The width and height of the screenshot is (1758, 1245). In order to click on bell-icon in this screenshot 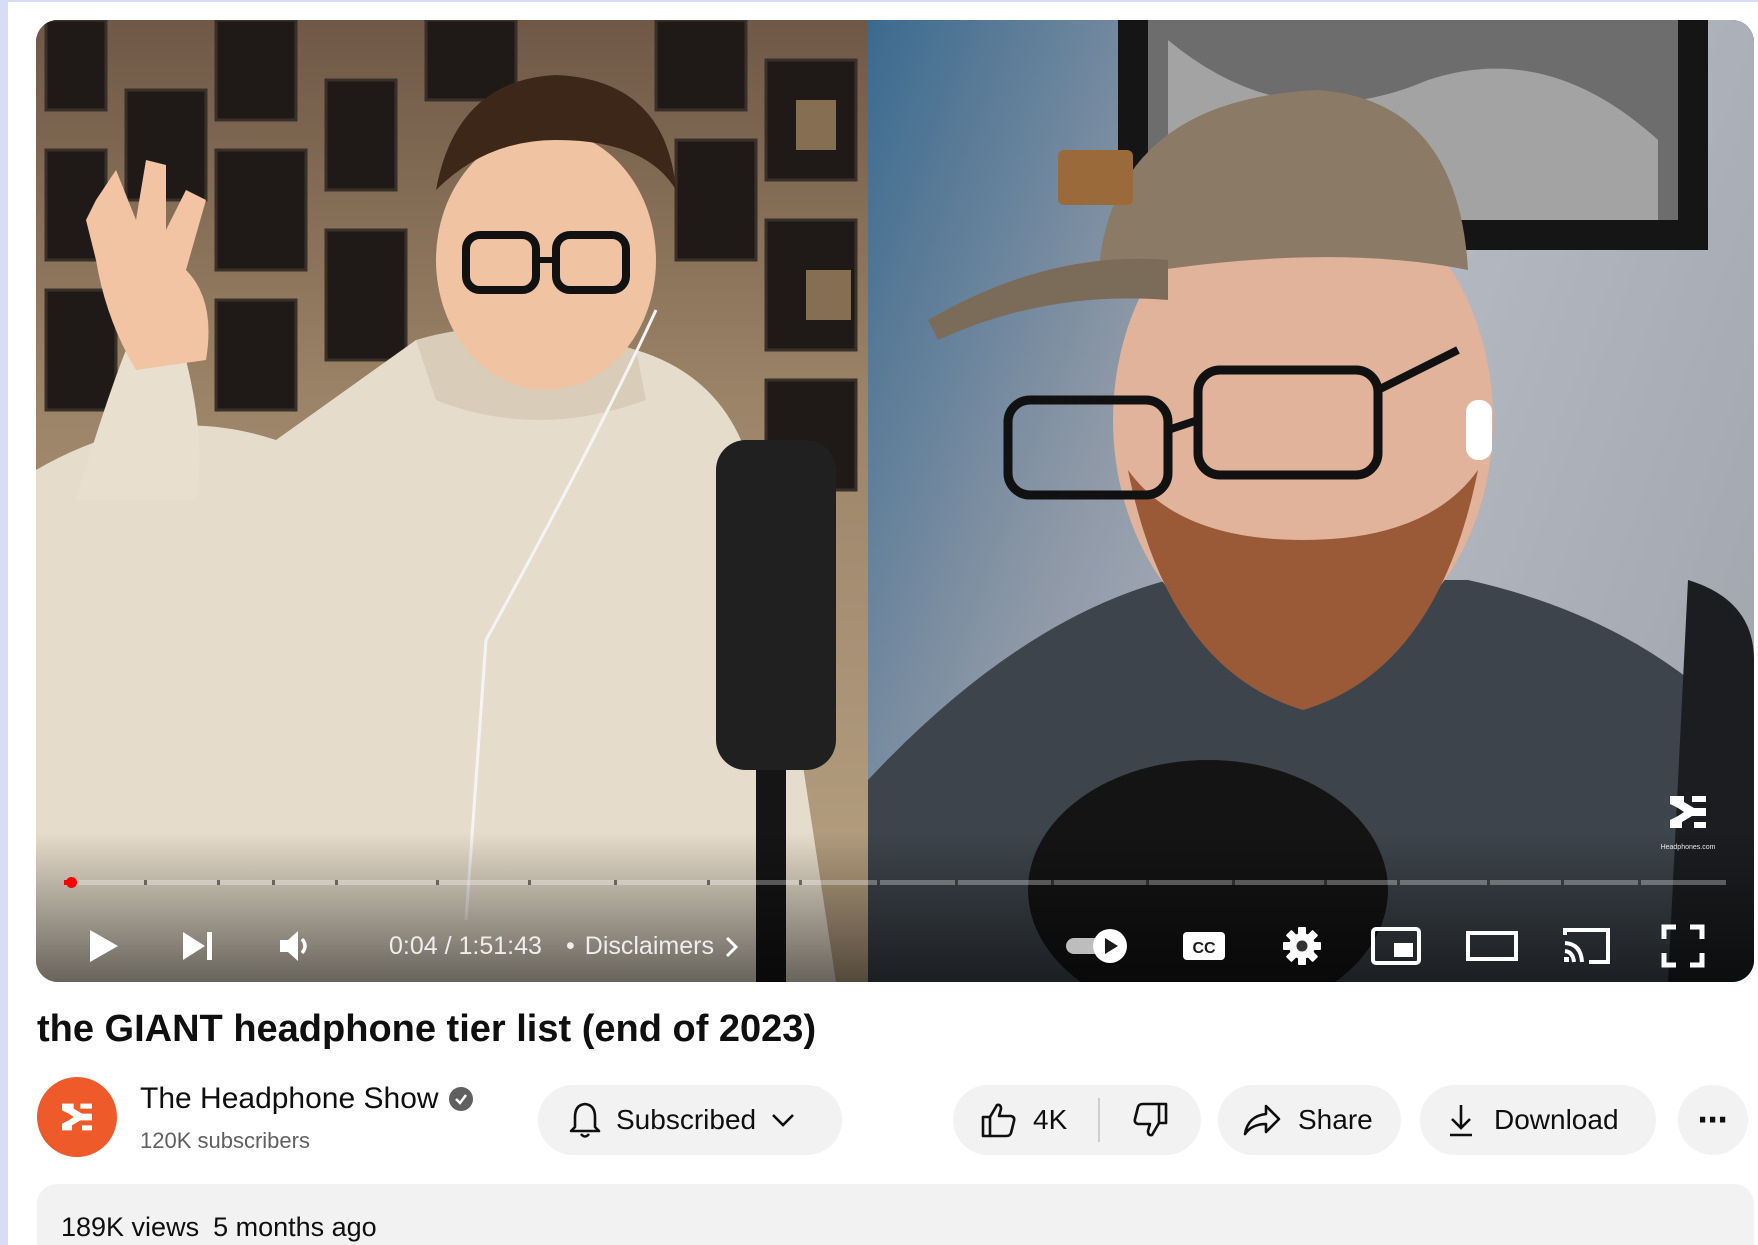, I will do `click(585, 1120)`.